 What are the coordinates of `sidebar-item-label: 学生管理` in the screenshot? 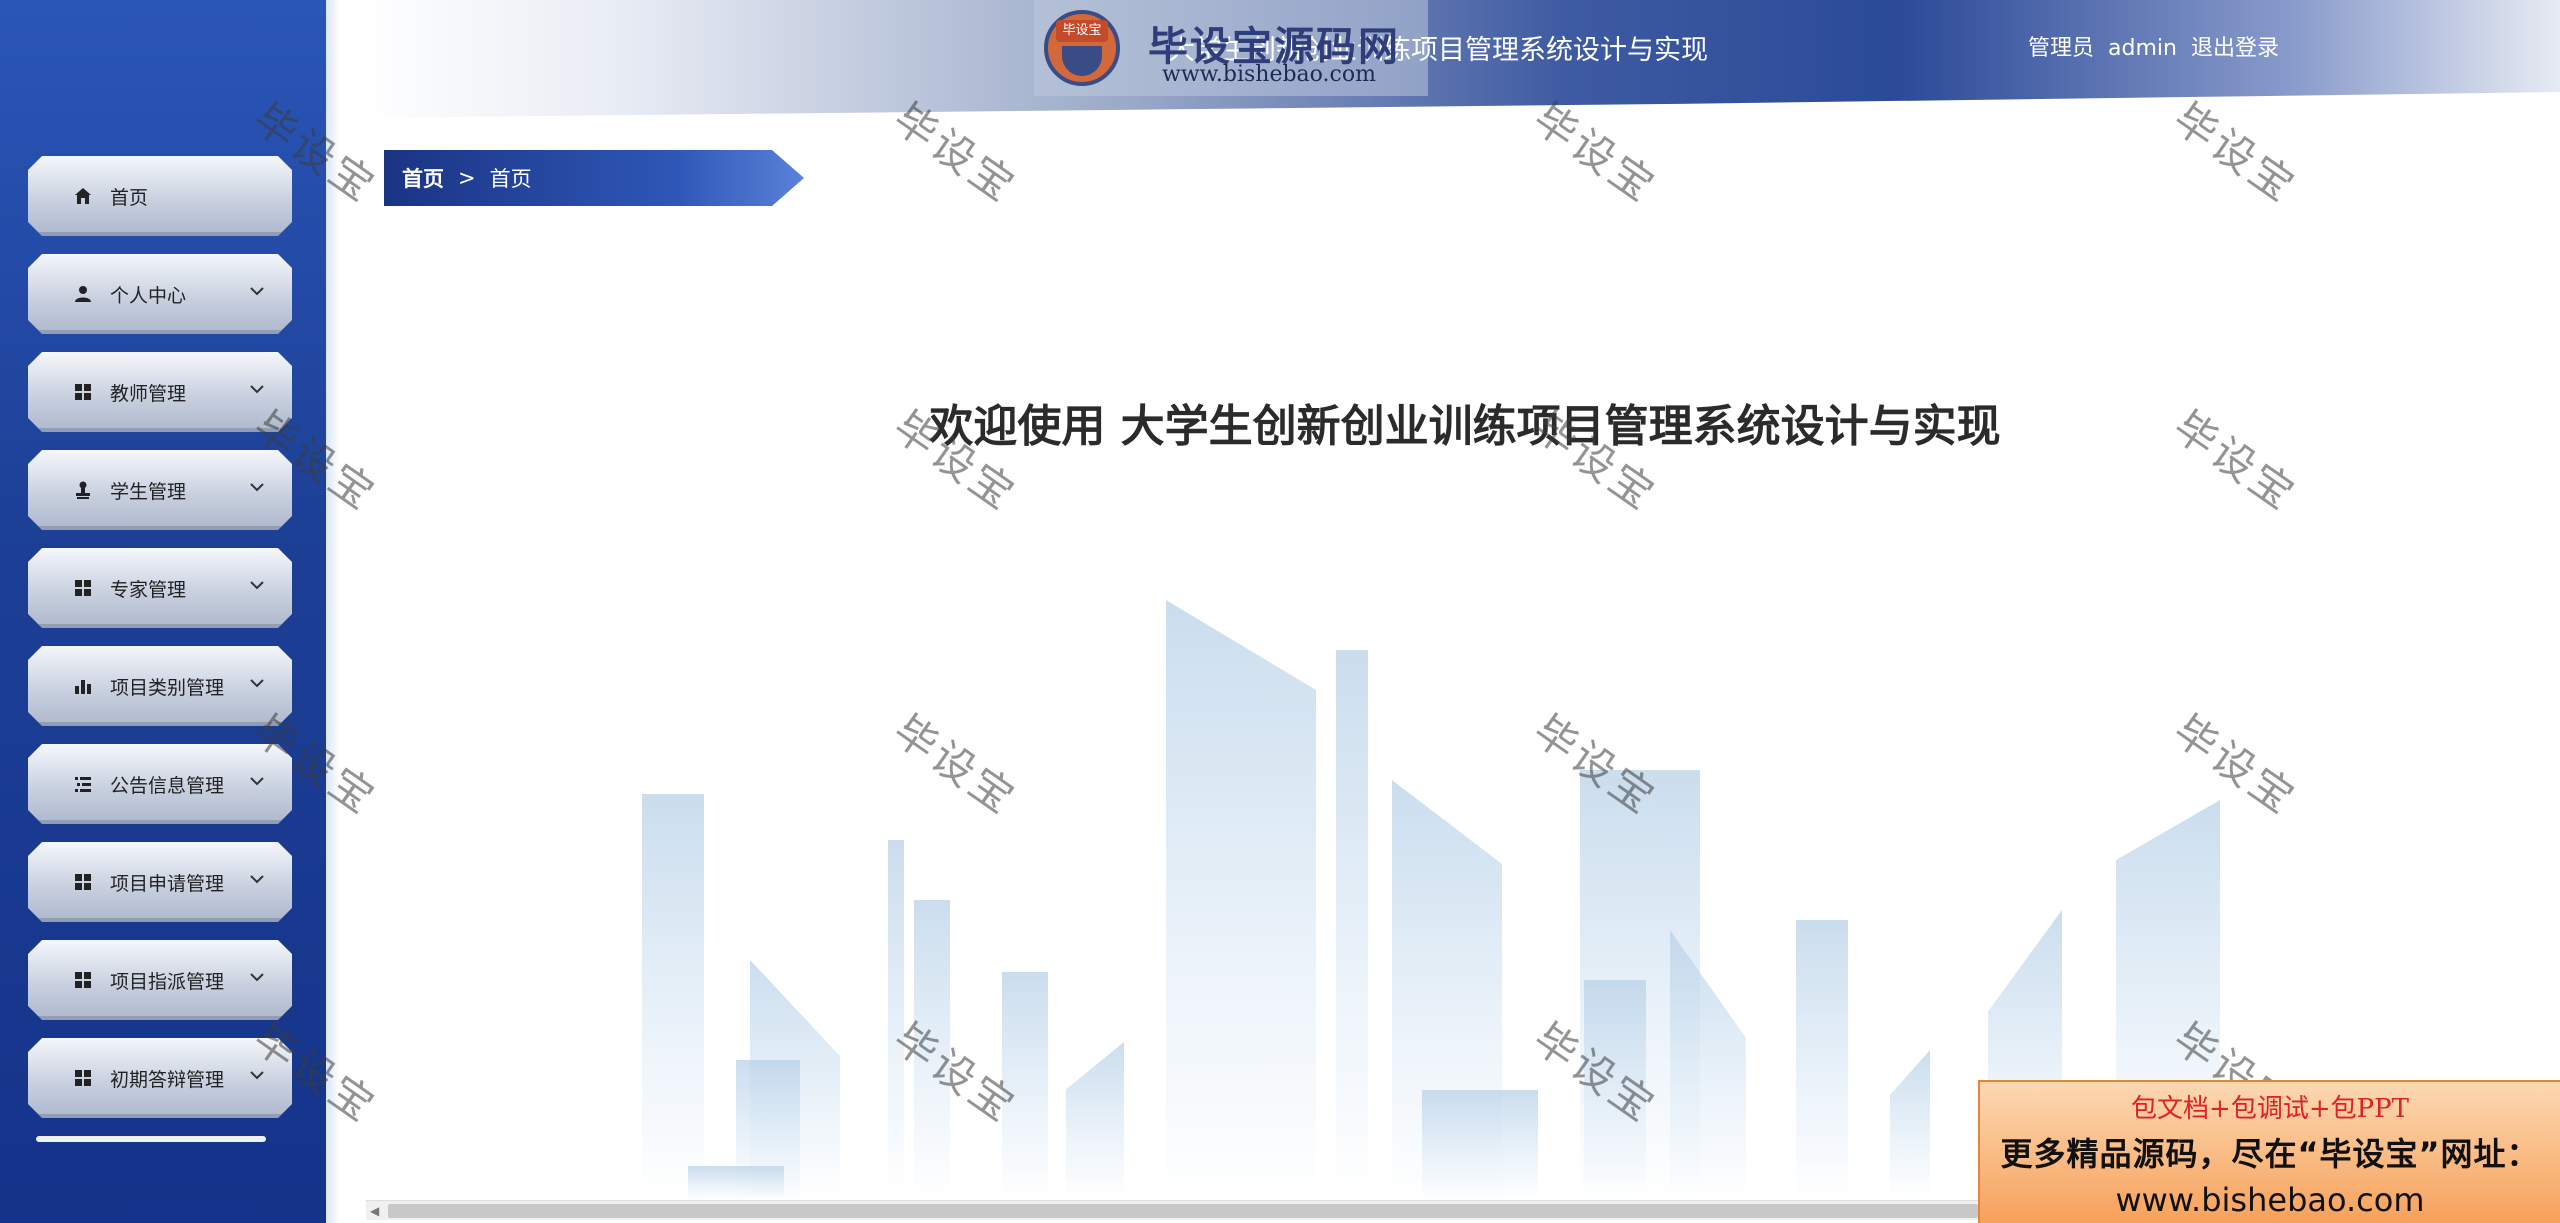 It's located at (148, 491).